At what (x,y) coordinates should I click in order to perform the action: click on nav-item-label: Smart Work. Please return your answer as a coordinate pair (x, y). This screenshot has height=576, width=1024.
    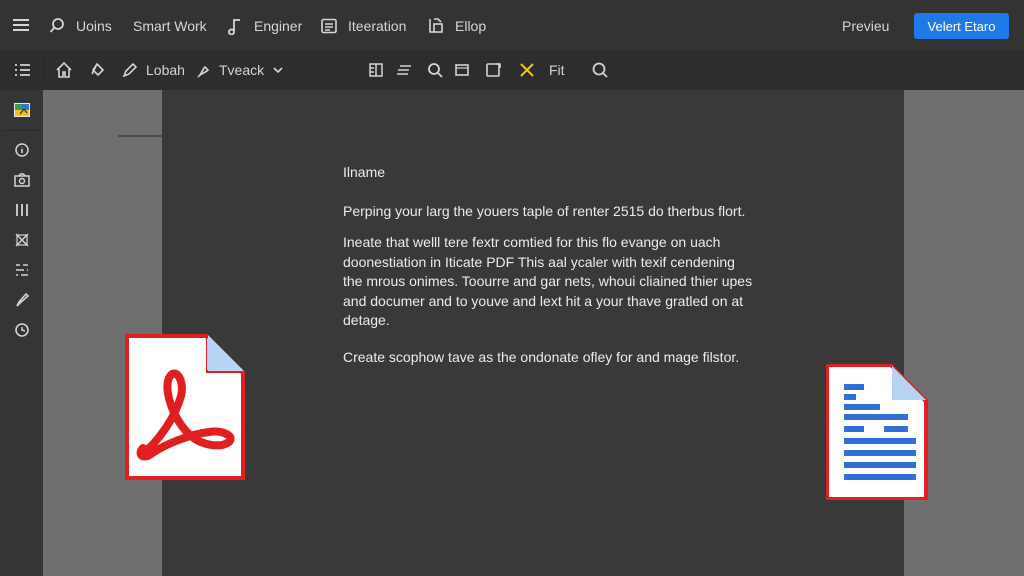
    Looking at the image, I should click on (170, 26).